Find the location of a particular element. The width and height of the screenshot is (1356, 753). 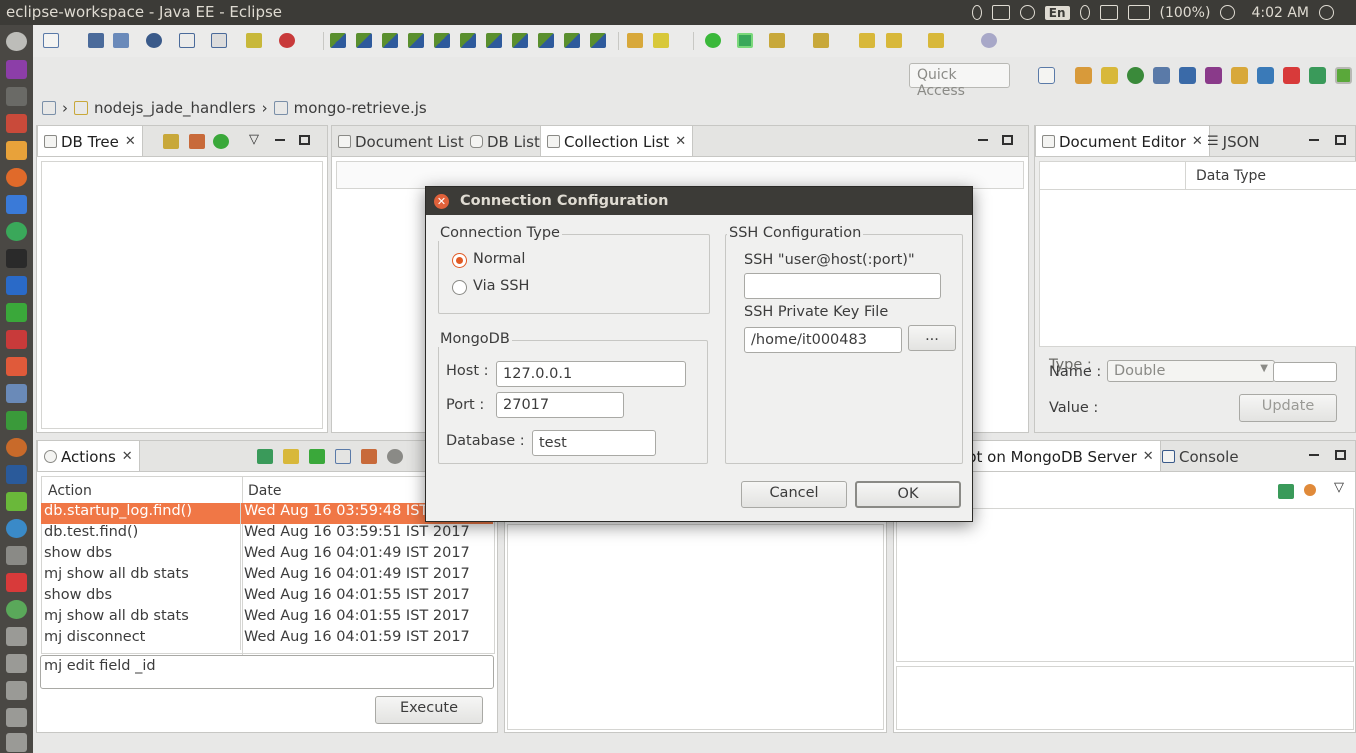

ok-button: OK is located at coordinates (908, 494).